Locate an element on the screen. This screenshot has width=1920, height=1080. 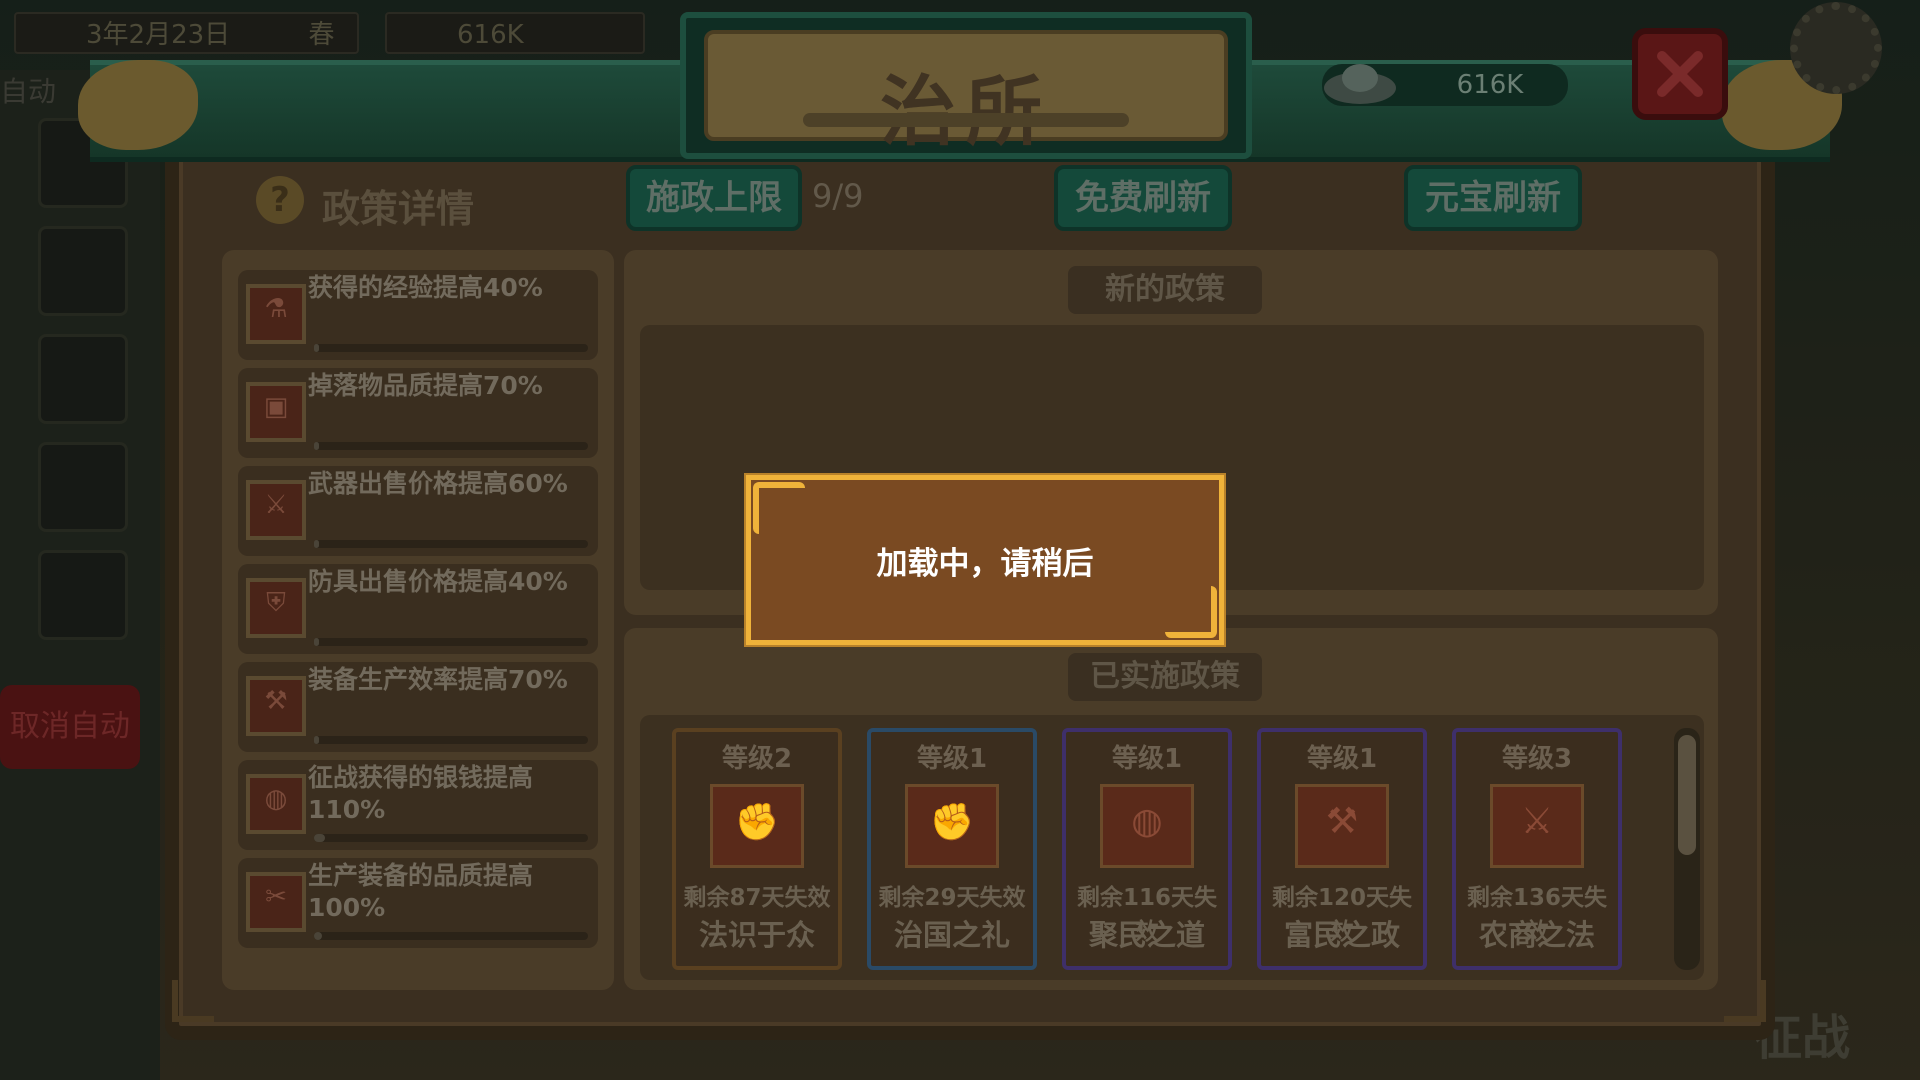
free-refresh-button: 免费刷新 is located at coordinates (1143, 198).